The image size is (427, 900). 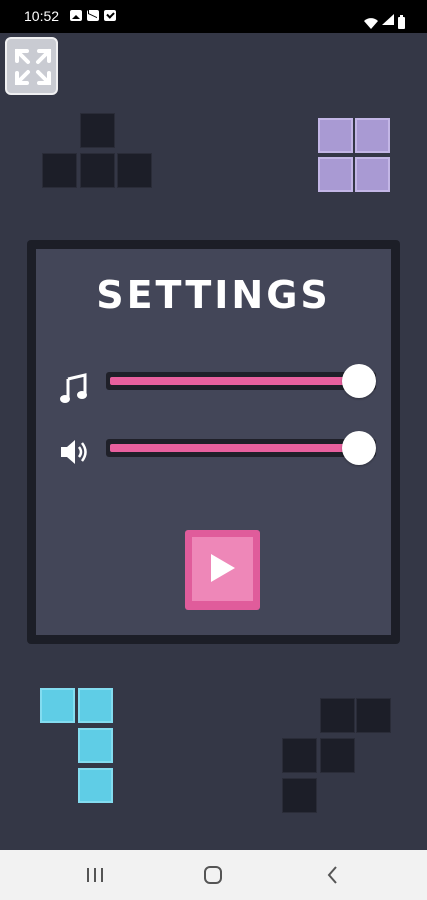 I want to click on home-icon, so click(x=213, y=875).